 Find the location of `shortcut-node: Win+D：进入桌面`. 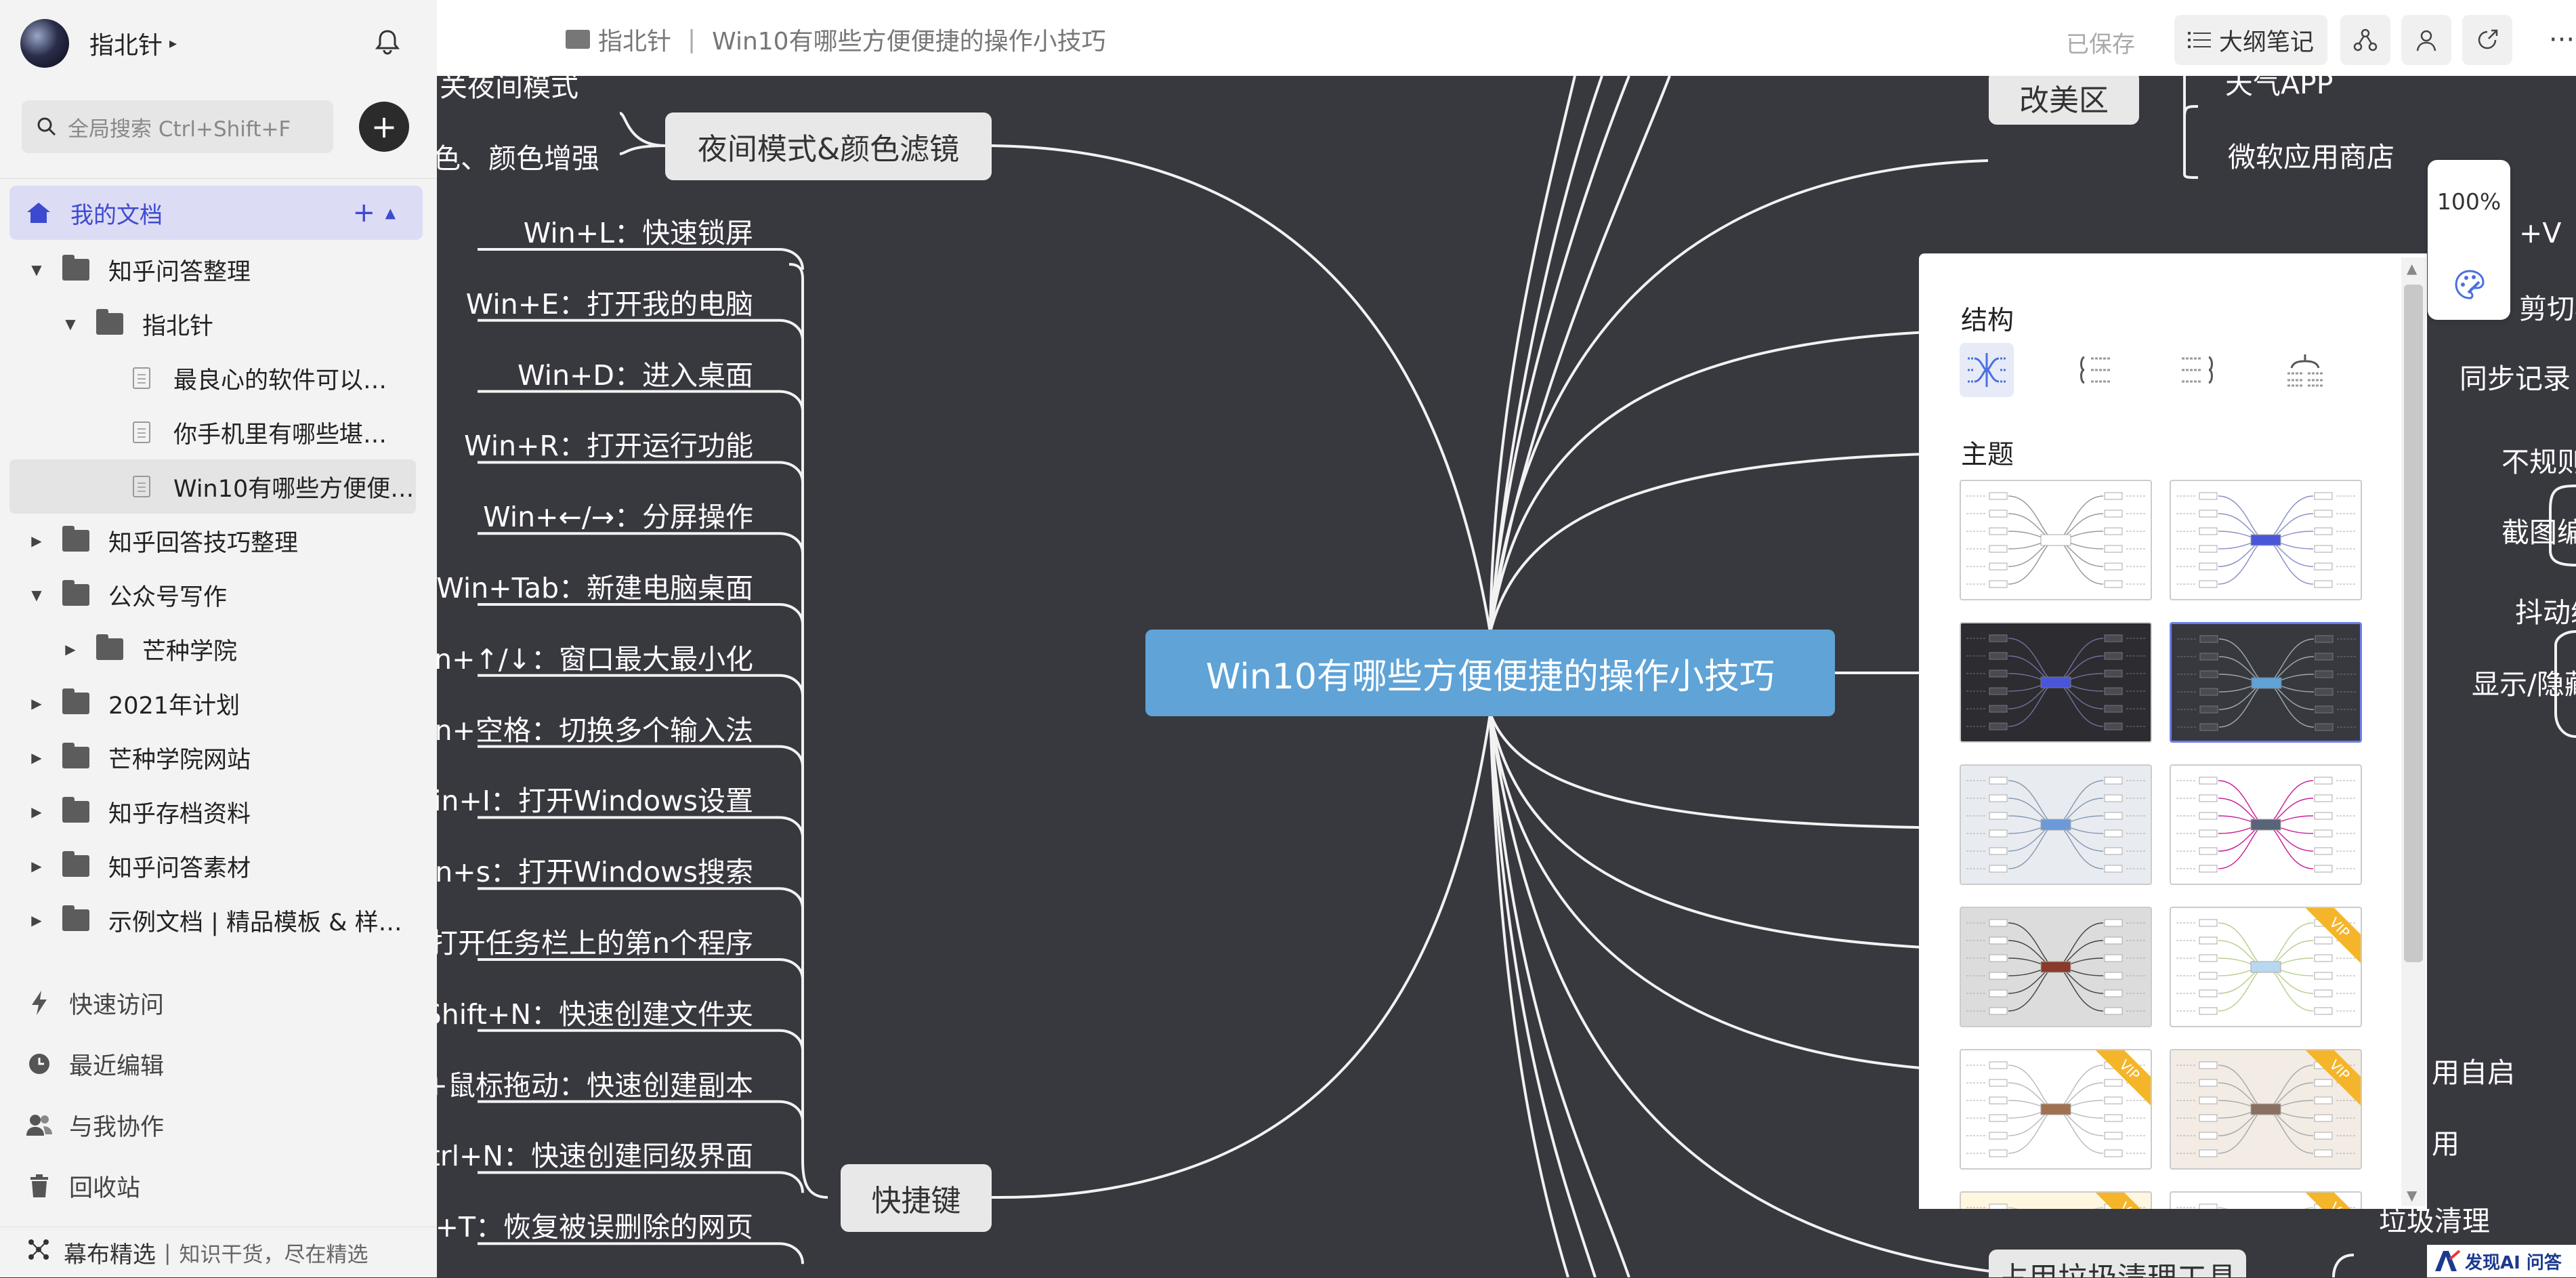

shortcut-node: Win+D：进入桌面 is located at coordinates (635, 372).